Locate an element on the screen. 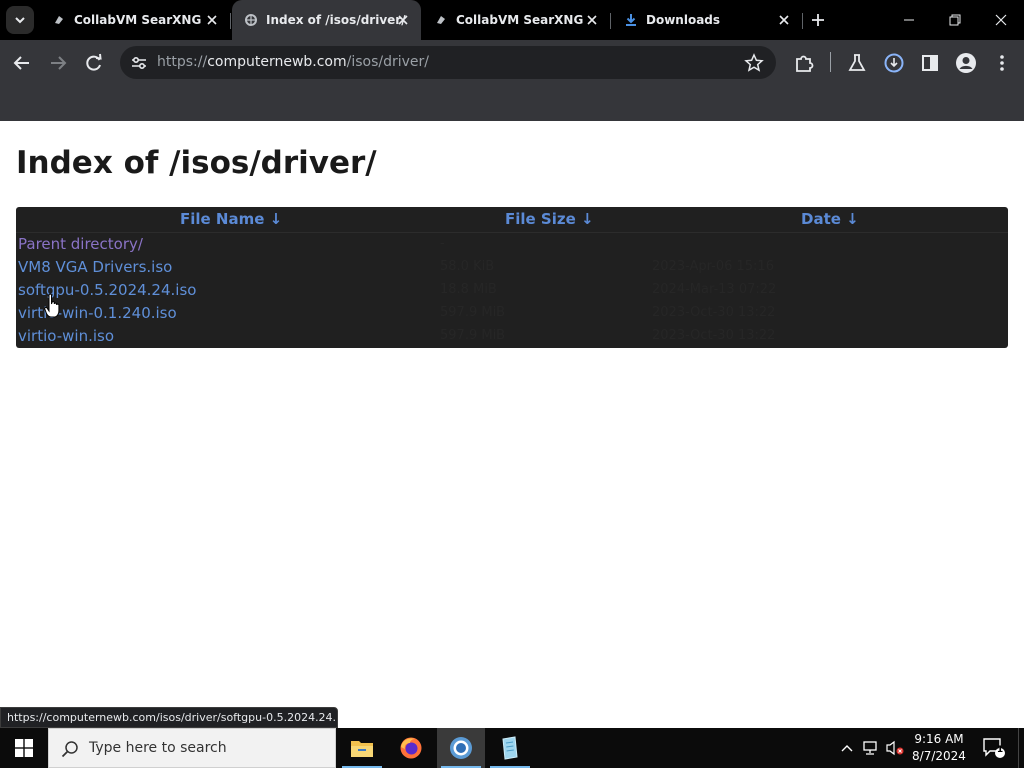 Image resolution: width=1024 pixels, height=768 pixels. minimize-button is located at coordinates (909, 20).